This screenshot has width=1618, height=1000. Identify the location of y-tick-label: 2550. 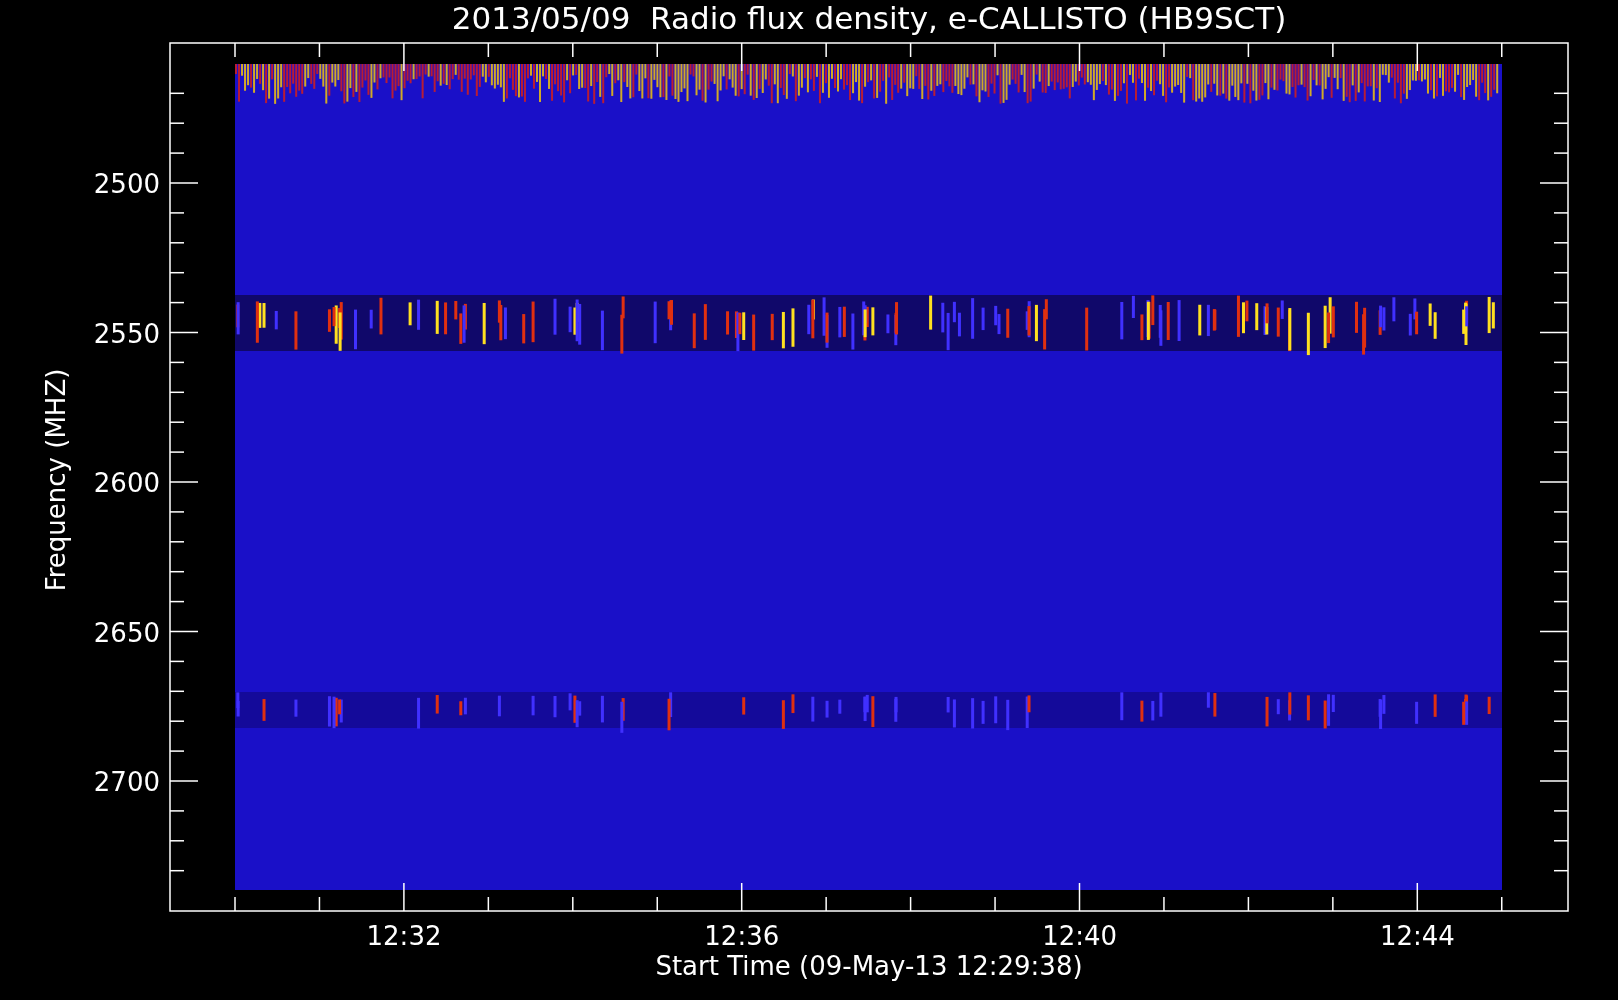
(126, 333).